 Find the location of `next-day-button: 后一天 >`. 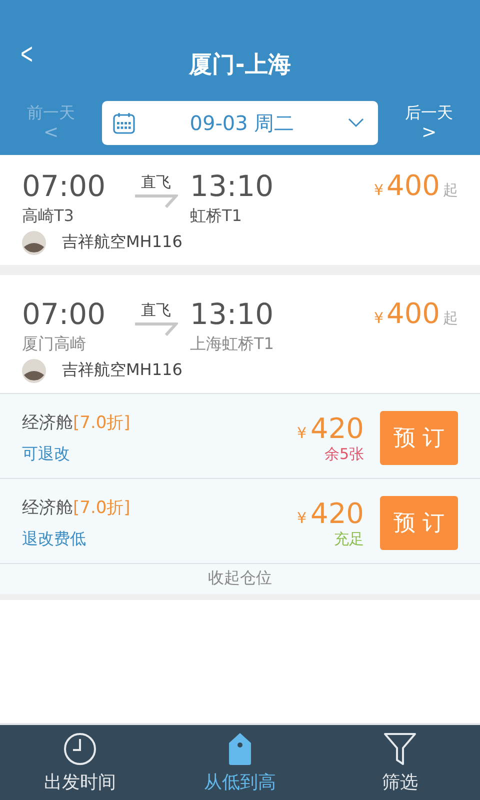

next-day-button: 后一天 > is located at coordinates (429, 123).